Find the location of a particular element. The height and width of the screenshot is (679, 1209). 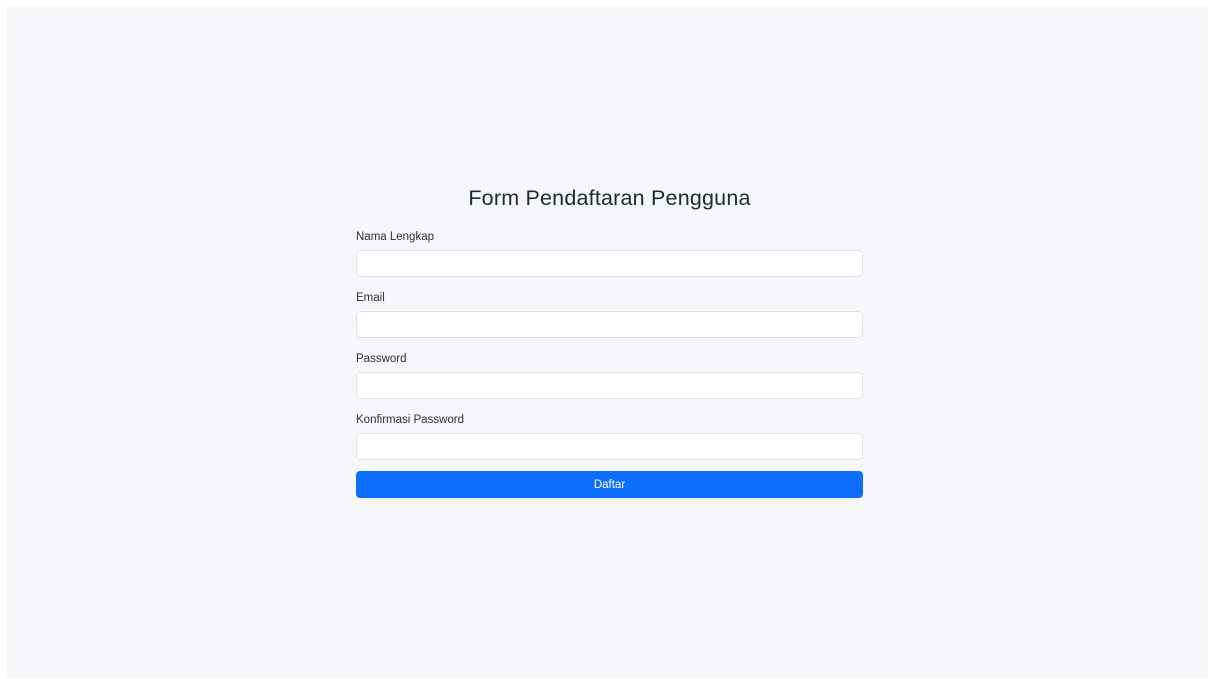

email-label: Email is located at coordinates (370, 298).